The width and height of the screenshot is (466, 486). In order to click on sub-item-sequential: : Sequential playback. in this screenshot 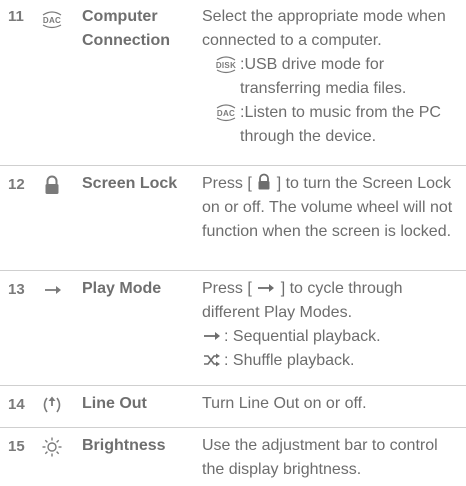, I will do `click(333, 337)`.